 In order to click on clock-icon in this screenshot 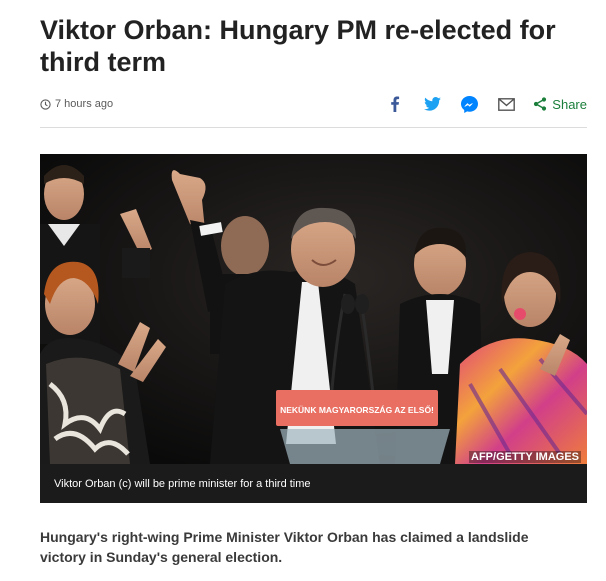, I will do `click(45, 104)`.